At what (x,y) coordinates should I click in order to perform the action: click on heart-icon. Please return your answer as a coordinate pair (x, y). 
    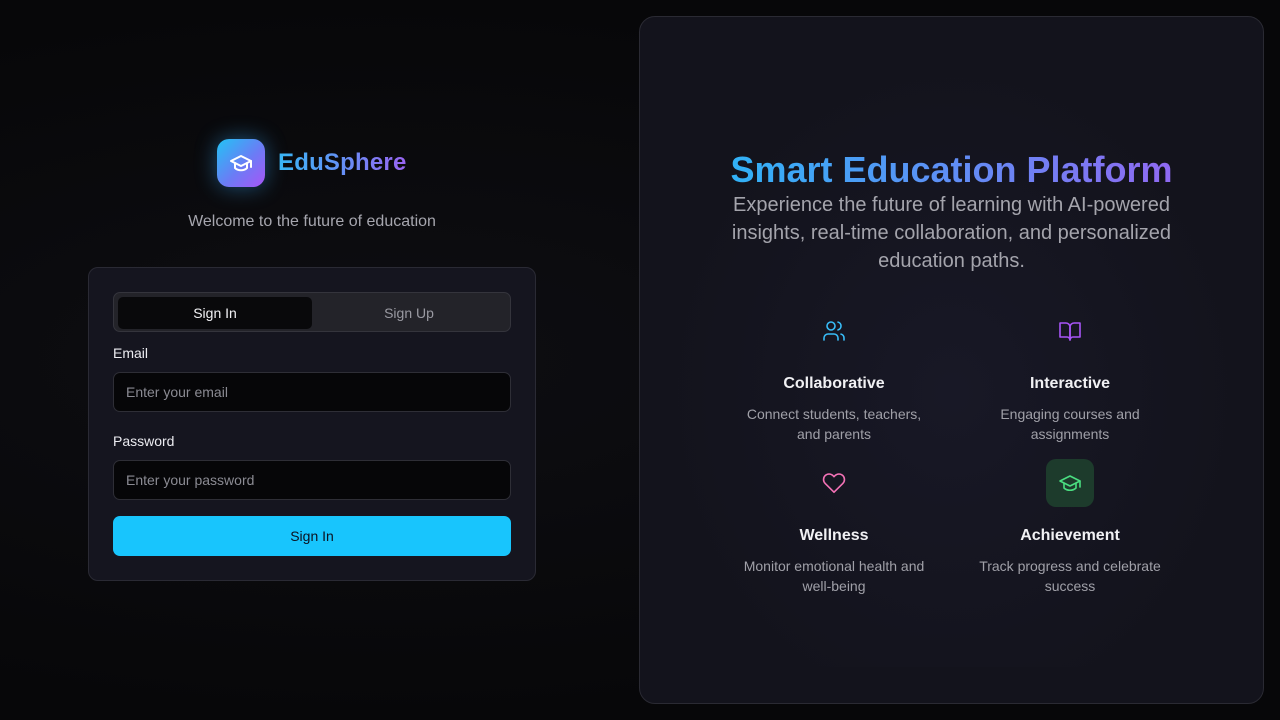
    Looking at the image, I should click on (834, 483).